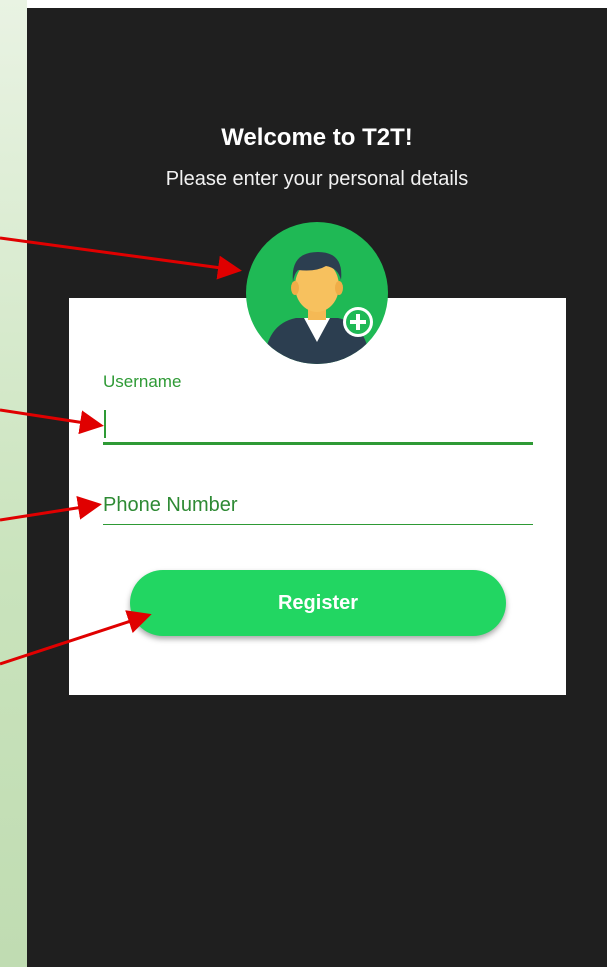  What do you see at coordinates (105, 424) in the screenshot?
I see `text-cursor` at bounding box center [105, 424].